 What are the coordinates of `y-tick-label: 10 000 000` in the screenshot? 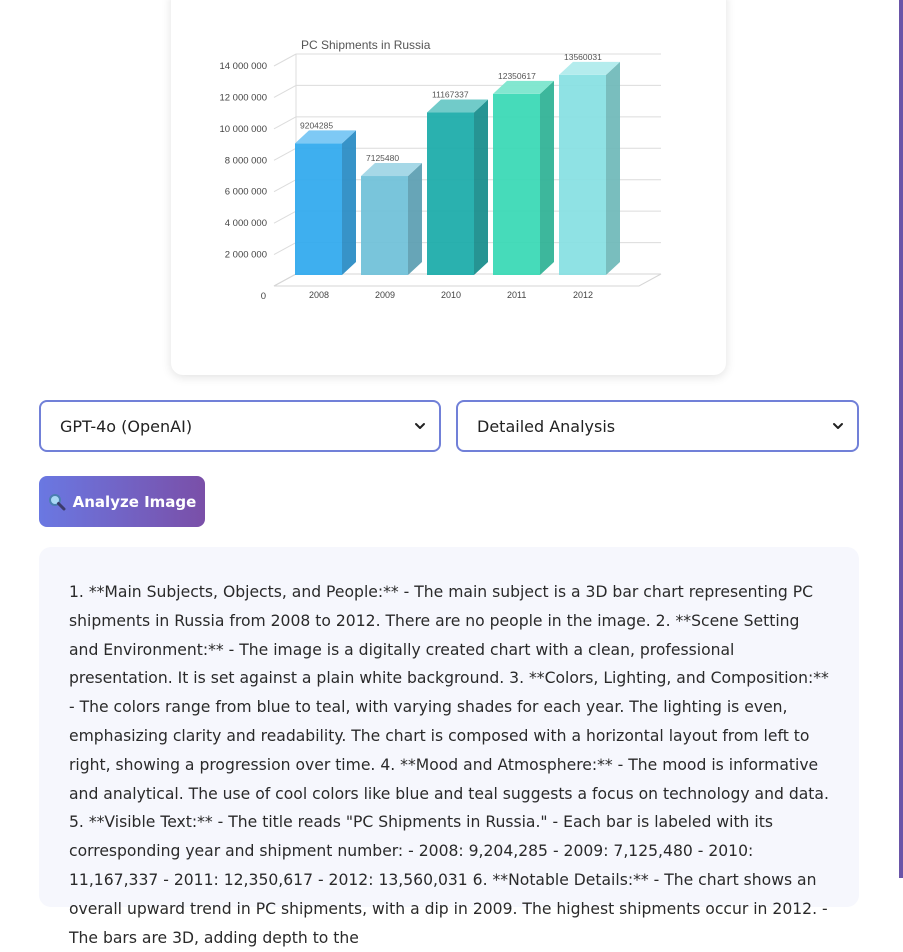 It's located at (243, 129).